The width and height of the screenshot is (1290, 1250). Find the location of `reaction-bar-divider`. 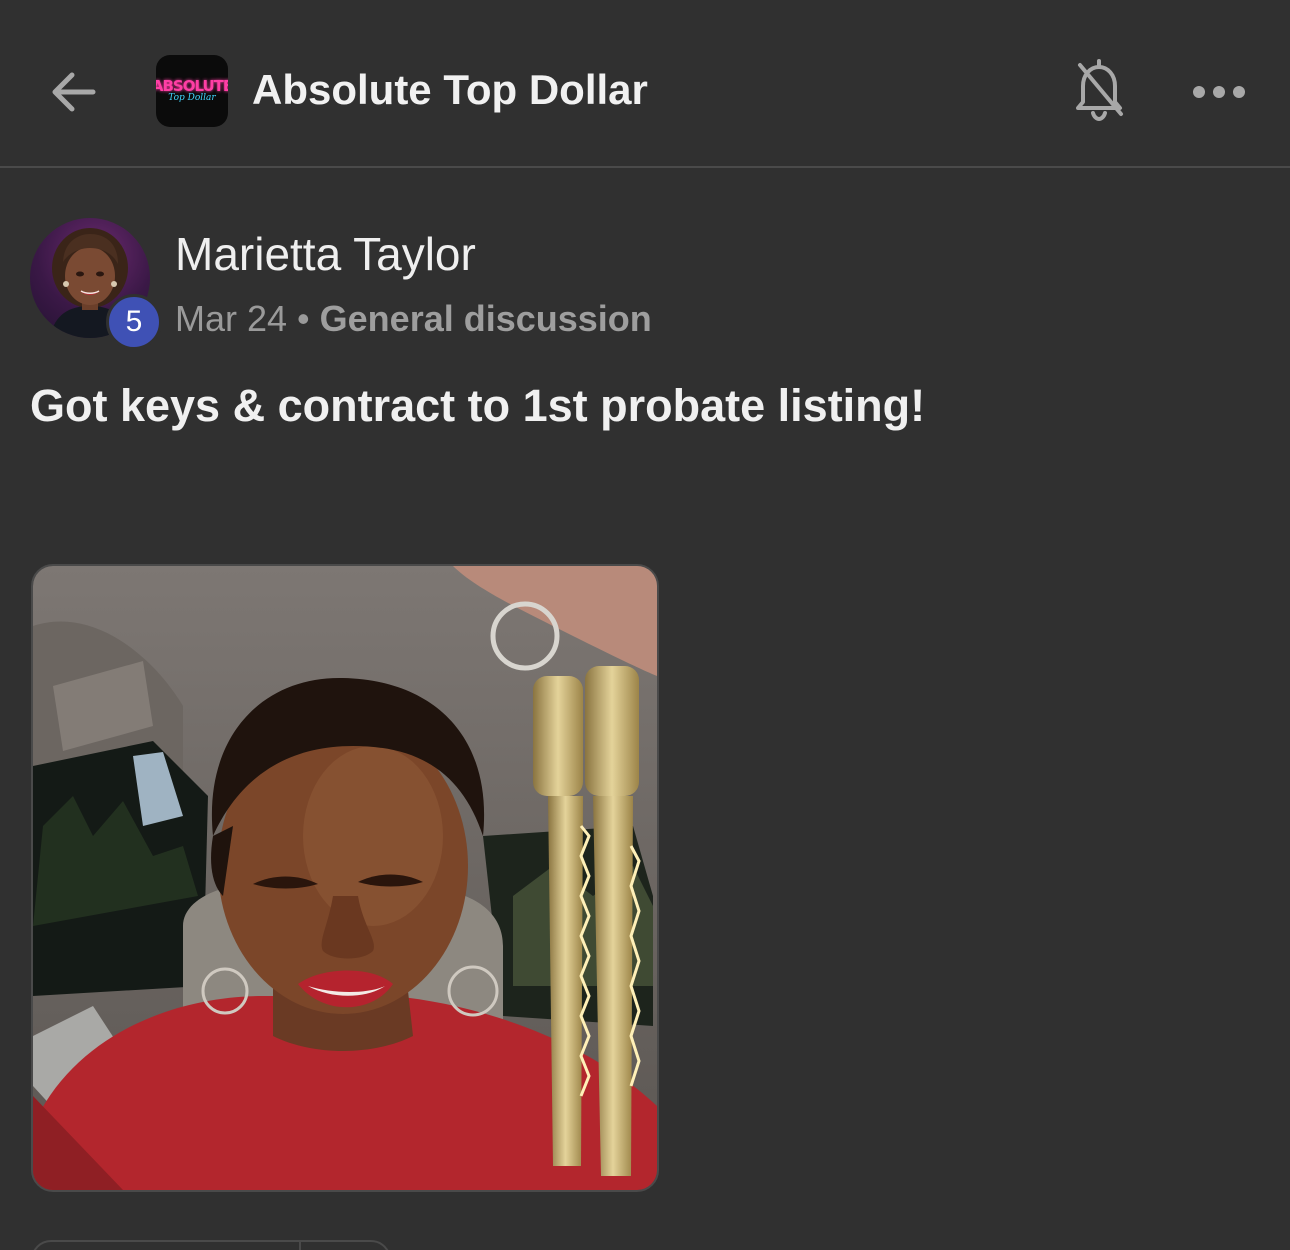

reaction-bar-divider is located at coordinates (300, 1246).